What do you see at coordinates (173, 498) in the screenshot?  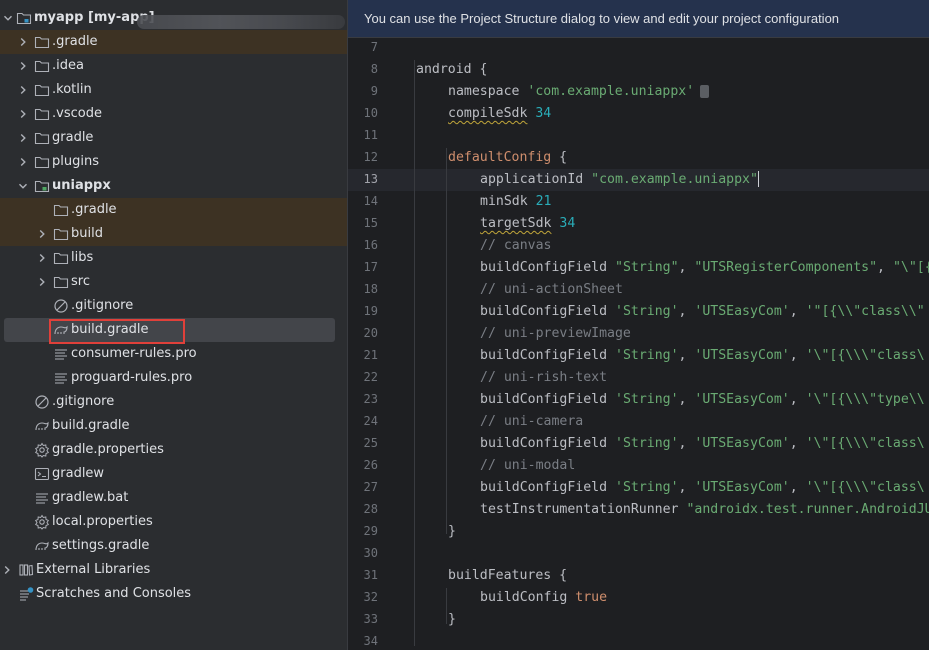 I see `tree-item-gradlew-bat: gradlew.bat` at bounding box center [173, 498].